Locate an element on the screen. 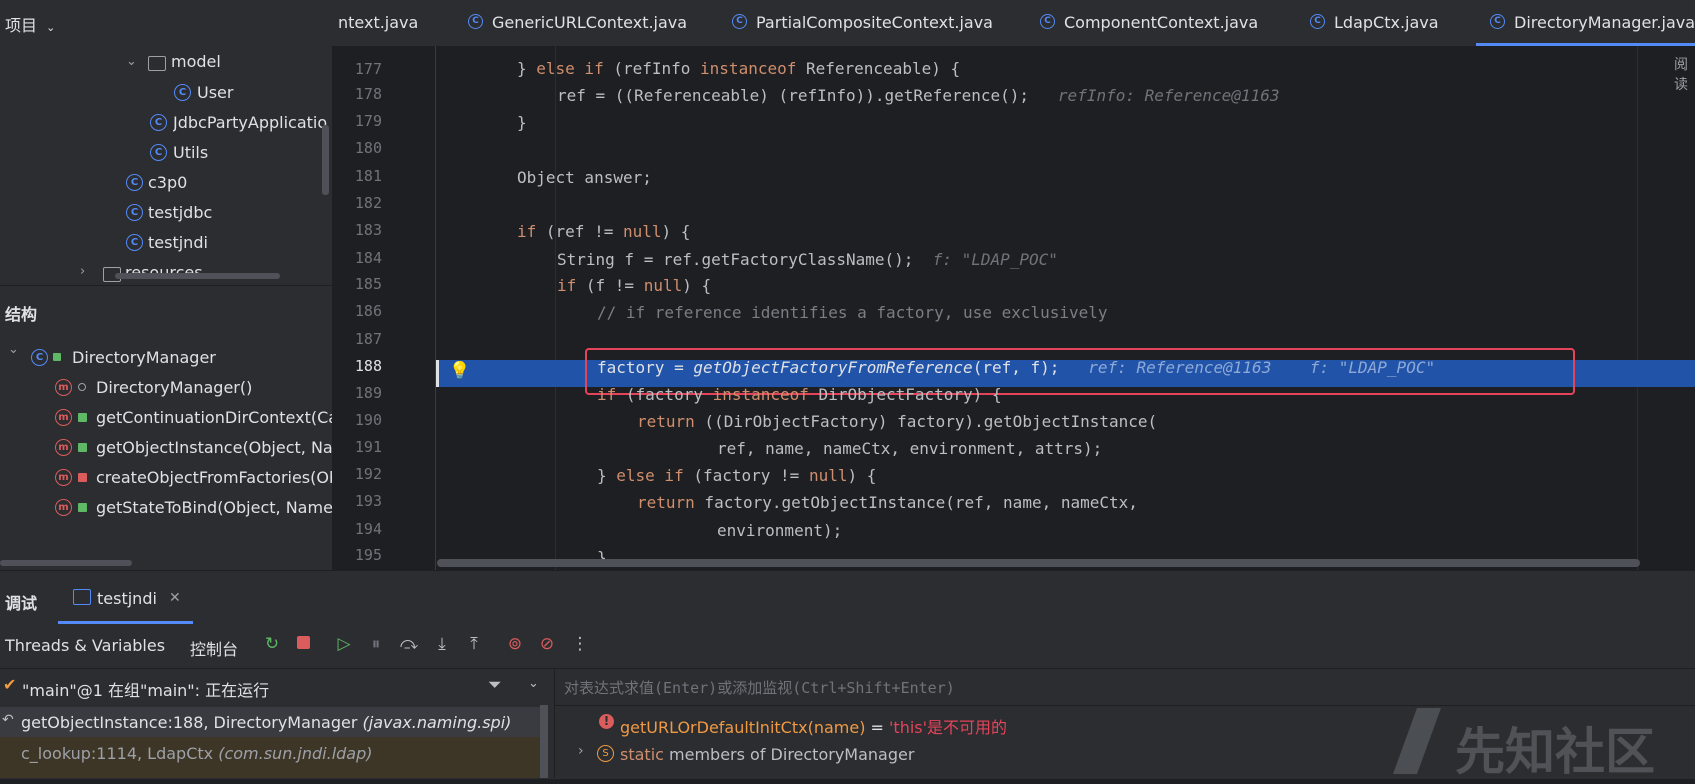 The image size is (1695, 784). tab-partialcompositecontext: C PartialCompositeContext.java is located at coordinates (862, 23).